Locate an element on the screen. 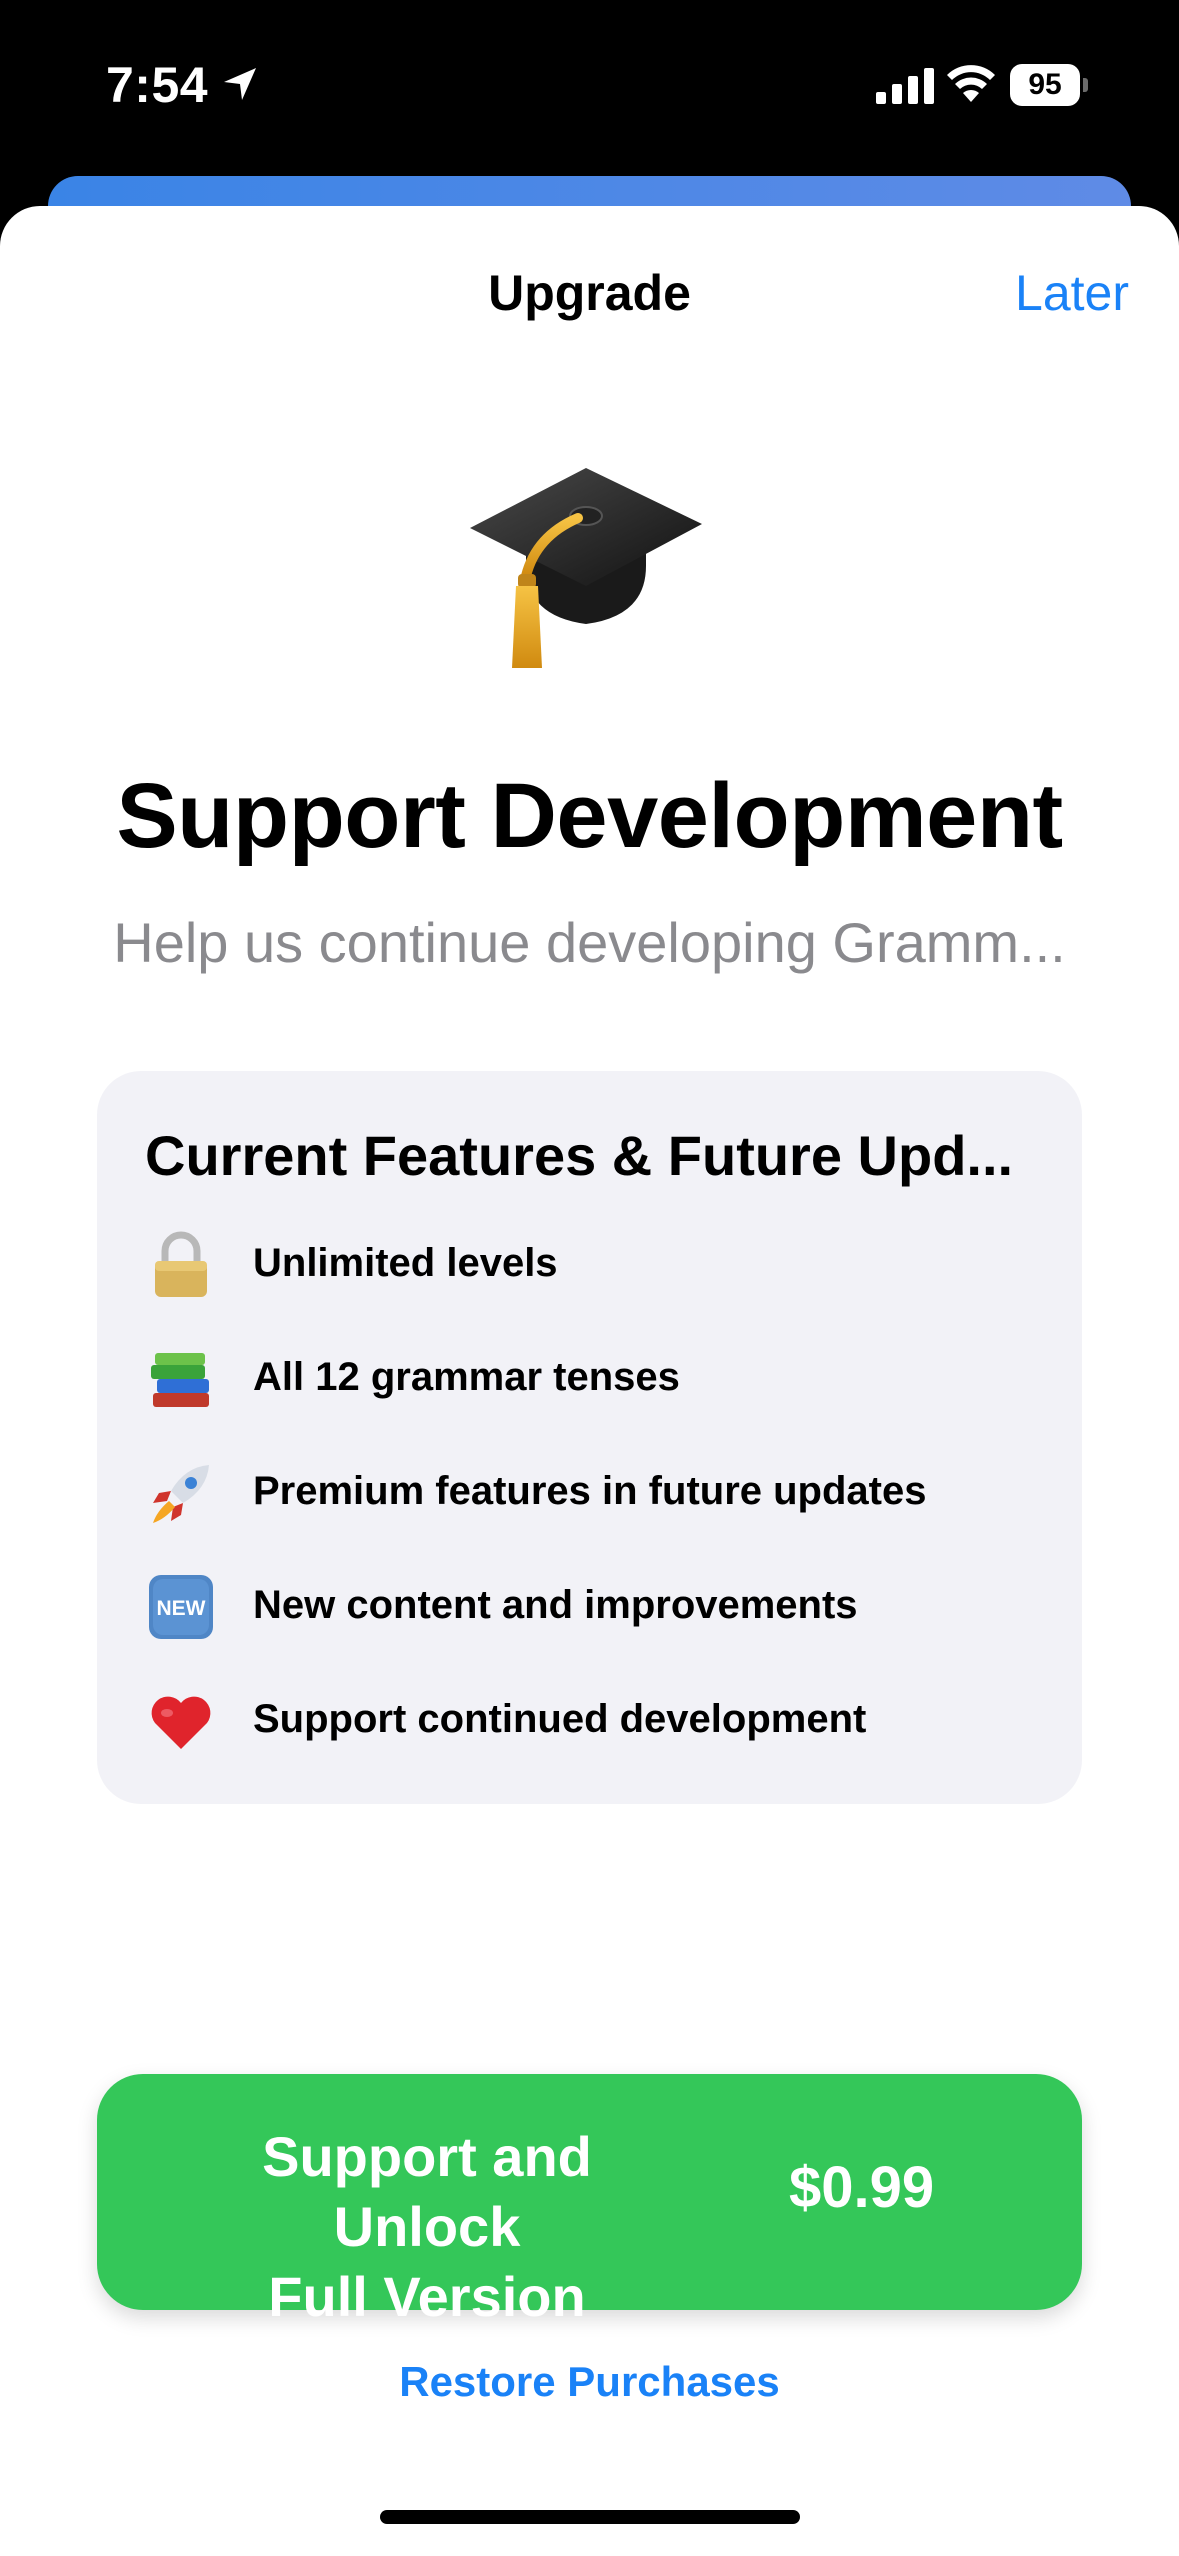  feature-item: NEW New content and improvements is located at coordinates (595, 1607).